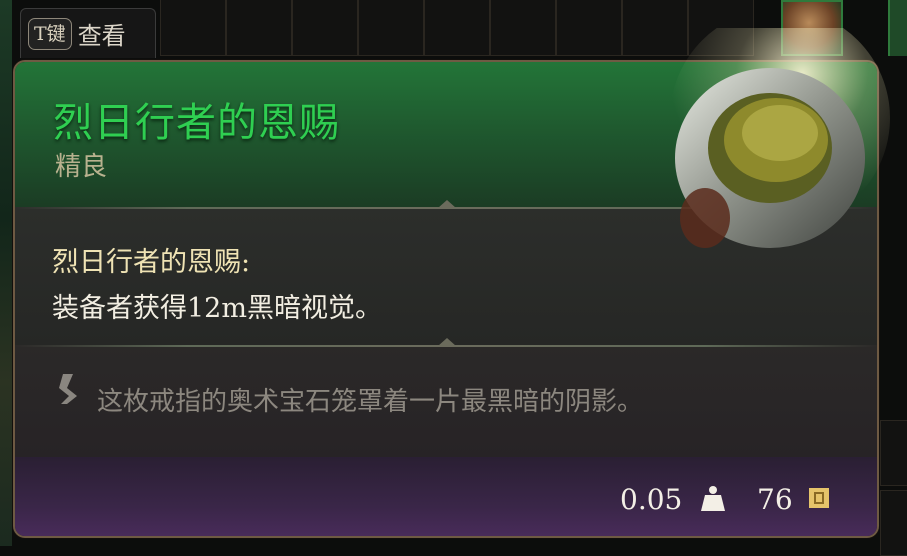 Image resolution: width=907 pixels, height=556 pixels. What do you see at coordinates (780, 138) in the screenshot?
I see `ring-icon` at bounding box center [780, 138].